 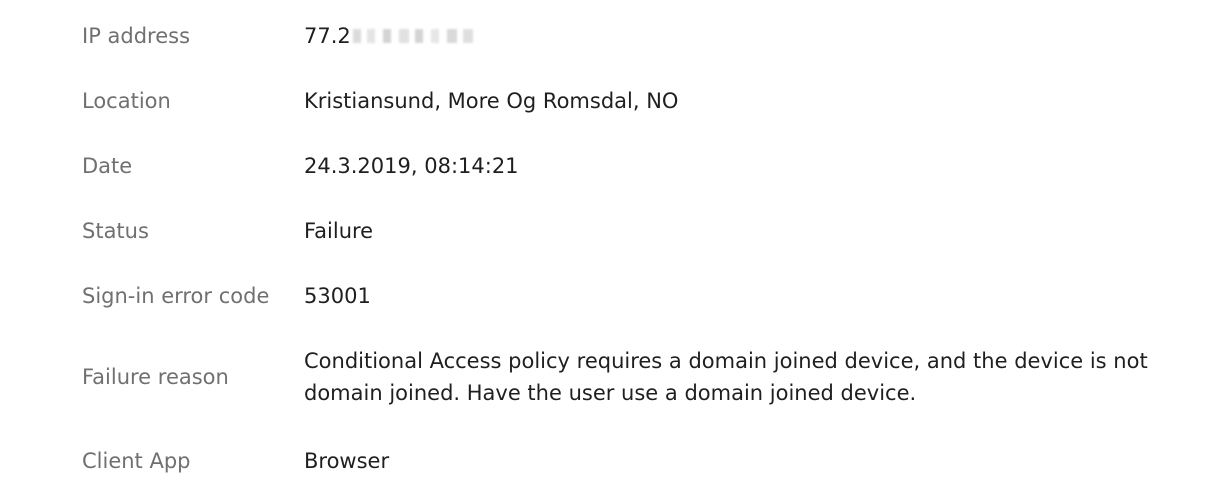 What do you see at coordinates (337, 296) in the screenshot?
I see `error-code-value: 53001` at bounding box center [337, 296].